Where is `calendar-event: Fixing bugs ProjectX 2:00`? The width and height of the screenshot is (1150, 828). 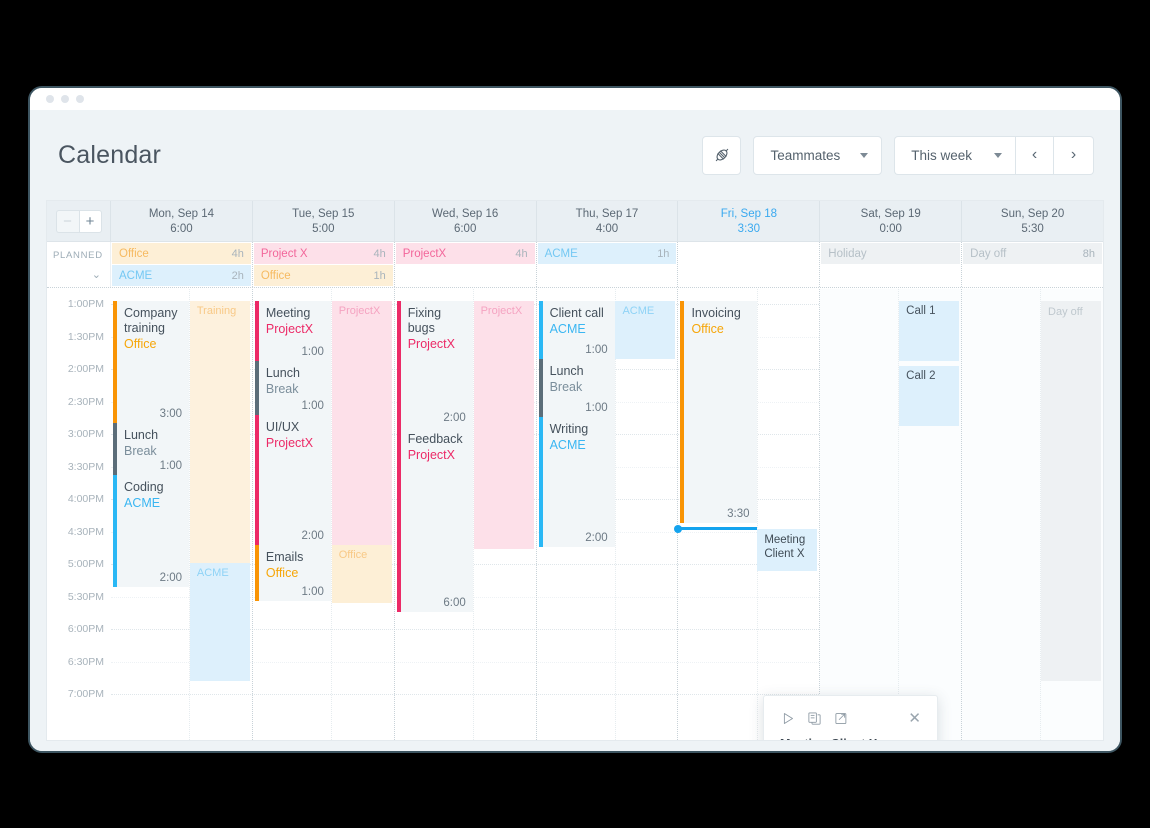 calendar-event: Fixing bugs ProjectX 2:00 is located at coordinates (434, 364).